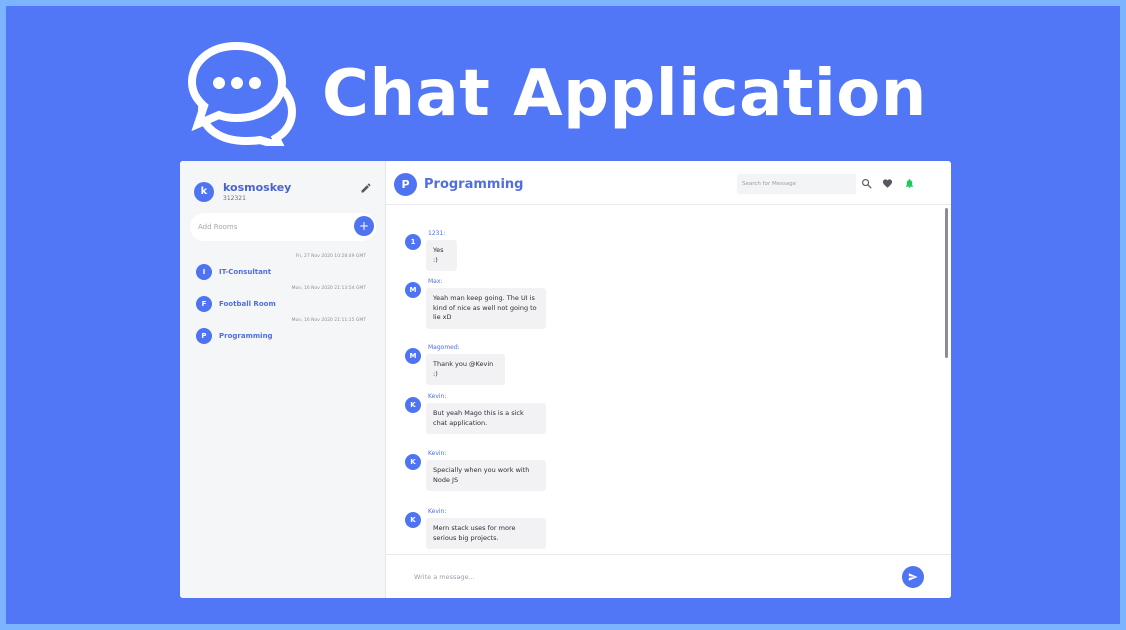  Describe the element at coordinates (328, 320) in the screenshot. I see `room-time: Mon, 16 Nov 2020 21:11:15 GMT` at that location.